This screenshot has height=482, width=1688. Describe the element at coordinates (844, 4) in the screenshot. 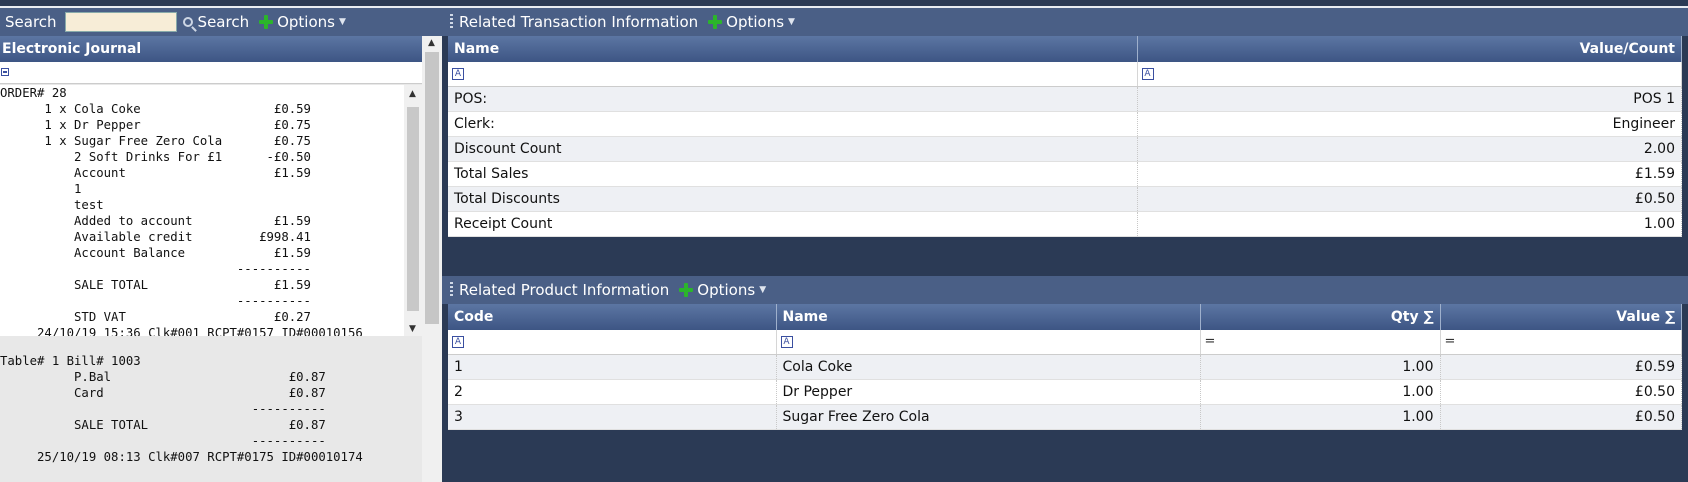

I see `window-top-bar` at that location.